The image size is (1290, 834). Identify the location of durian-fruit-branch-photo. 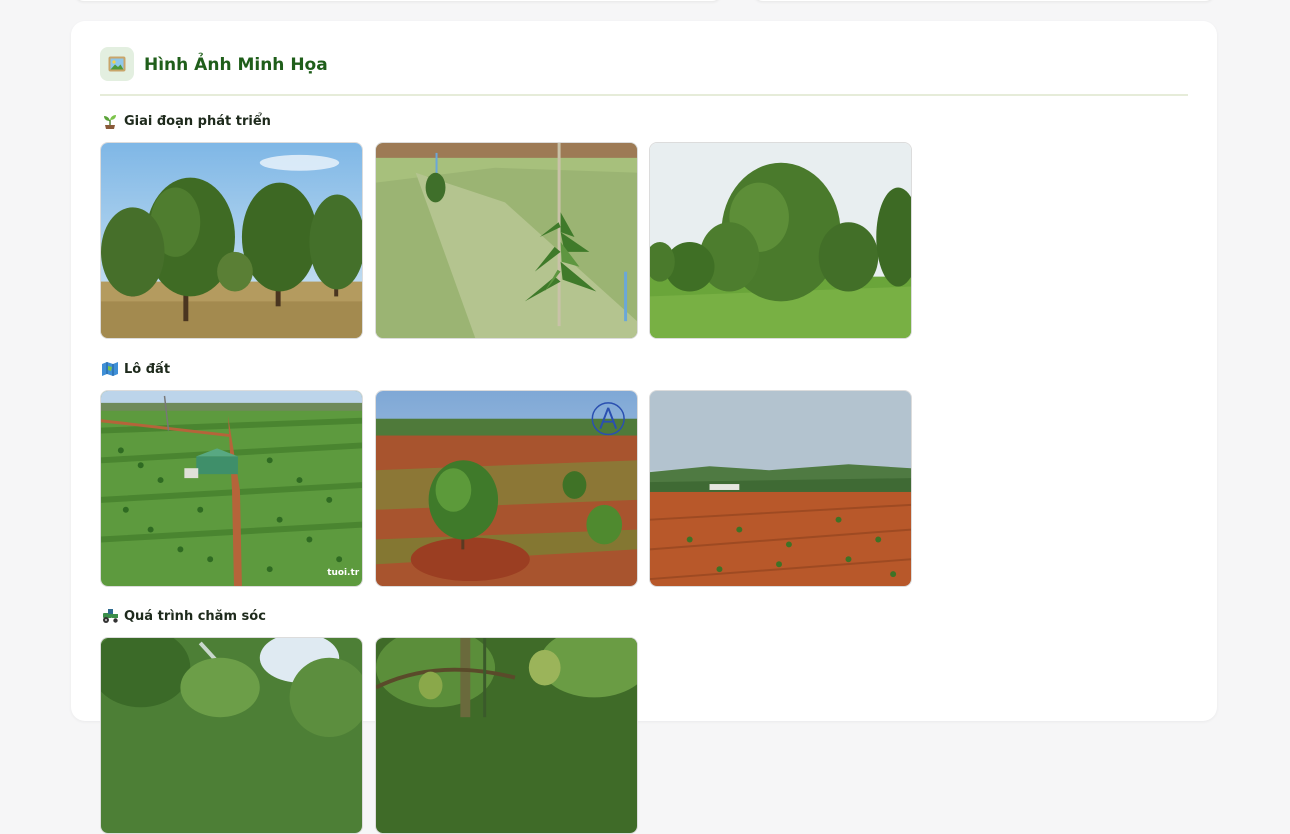
(506, 735).